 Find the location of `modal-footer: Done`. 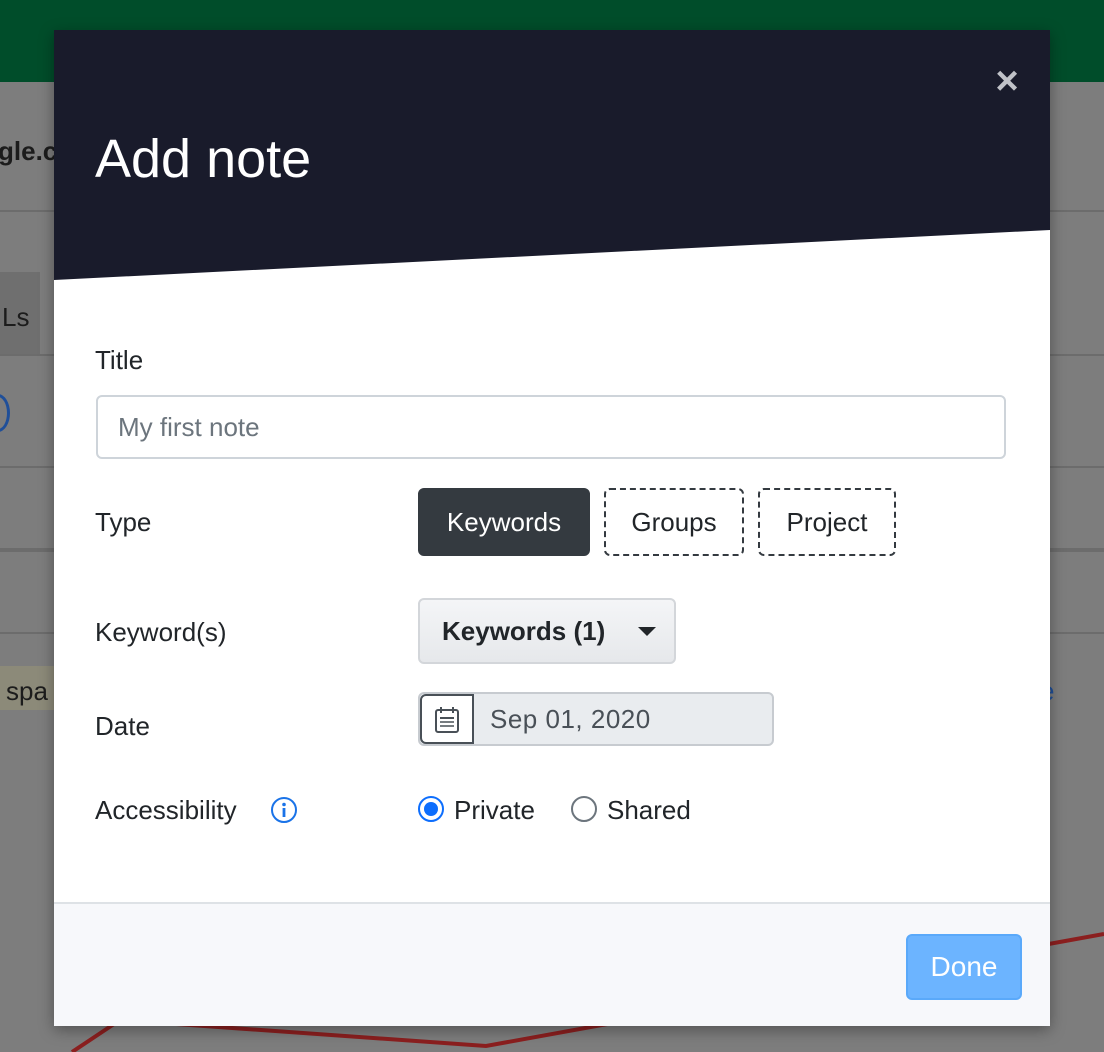

modal-footer: Done is located at coordinates (552, 964).